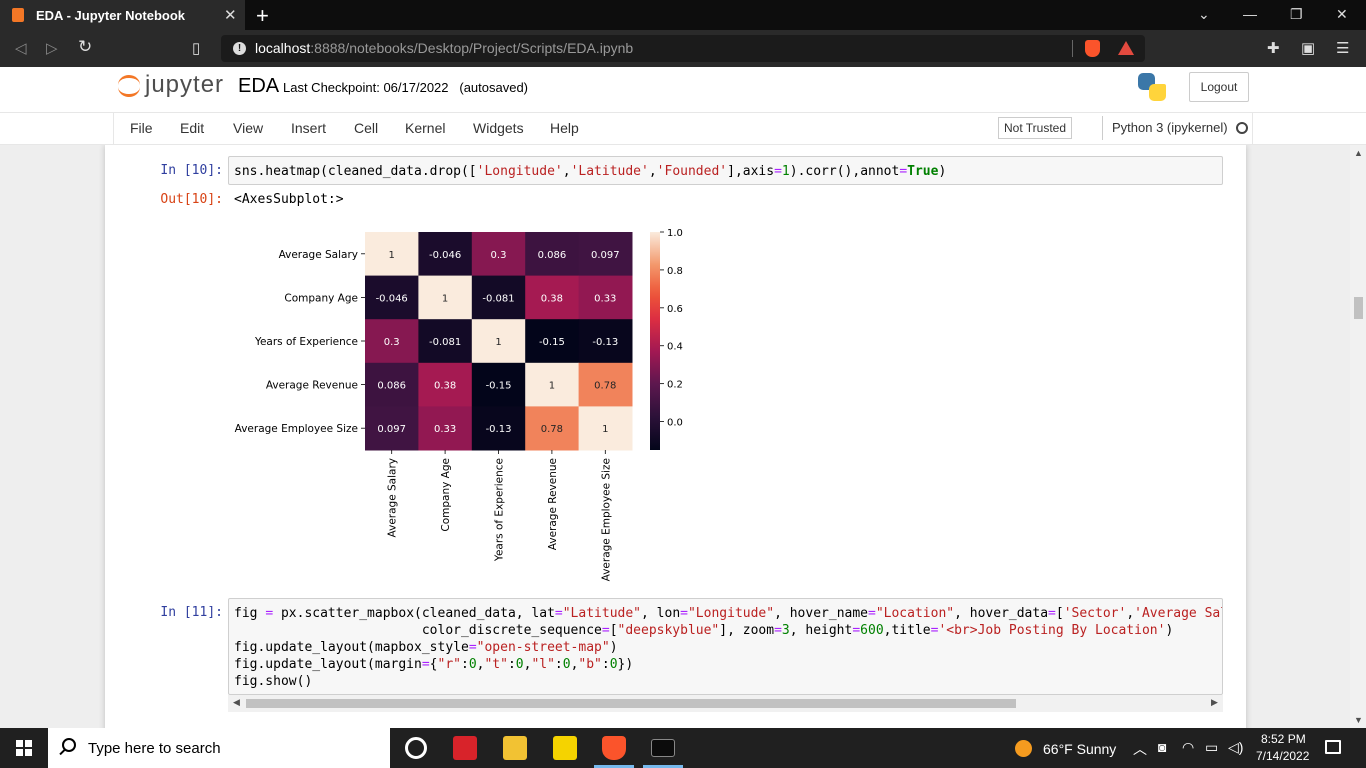  Describe the element at coordinates (141, 128) in the screenshot. I see `menu-file: File` at that location.